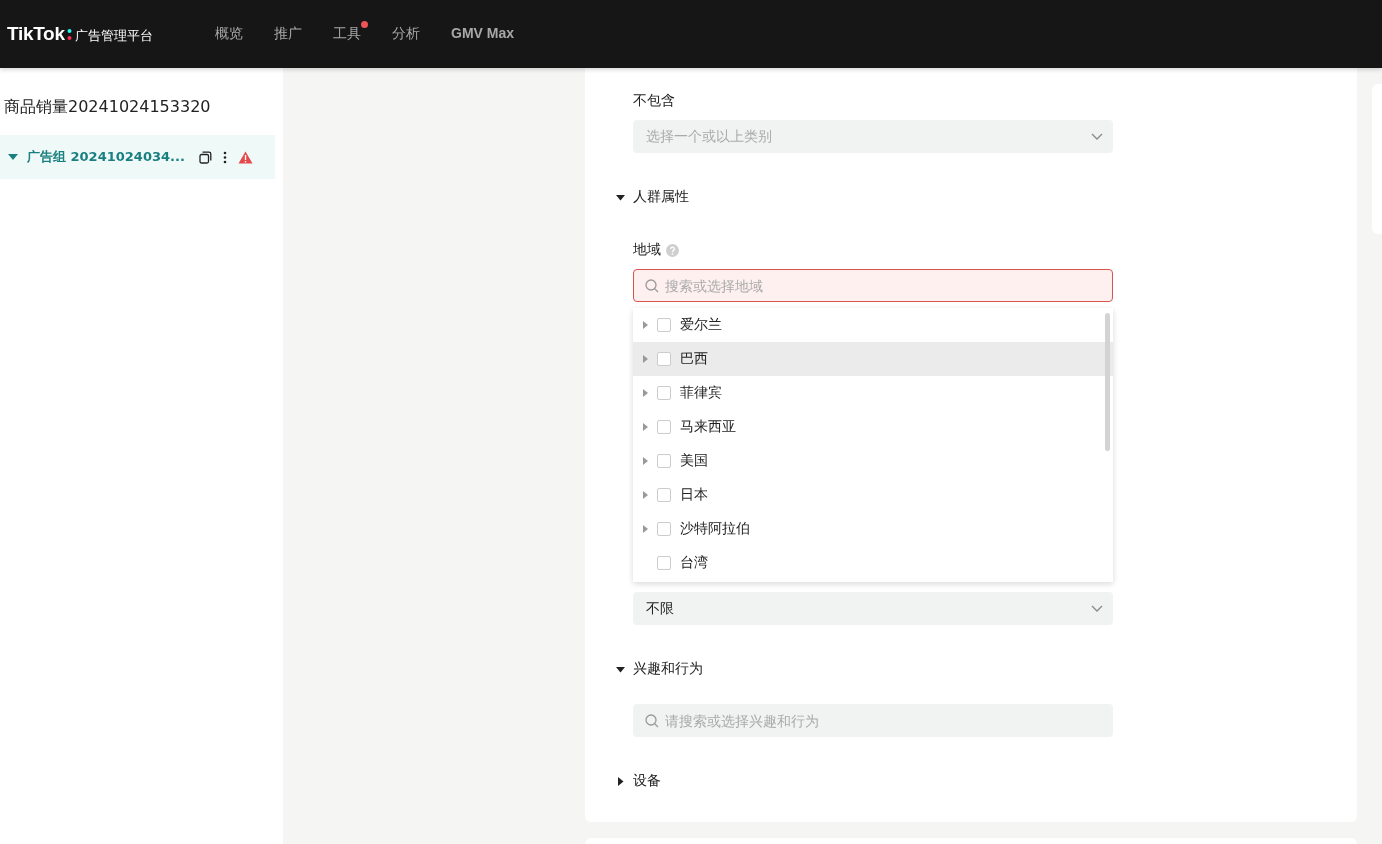  Describe the element at coordinates (205, 157) in the screenshot. I see `copy-icon` at that location.